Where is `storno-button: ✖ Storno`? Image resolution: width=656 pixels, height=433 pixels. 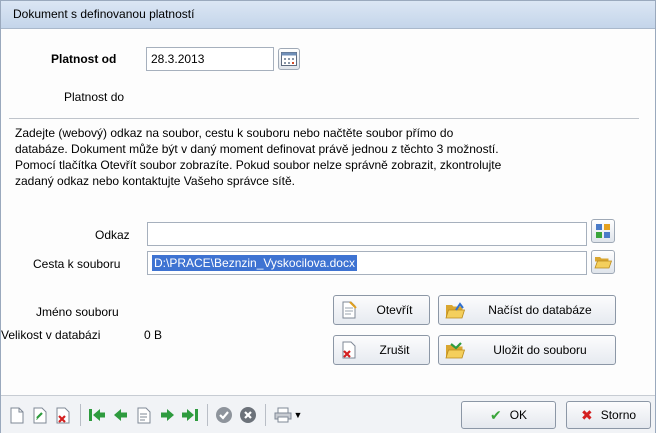
storno-button: ✖ Storno is located at coordinates (608, 415).